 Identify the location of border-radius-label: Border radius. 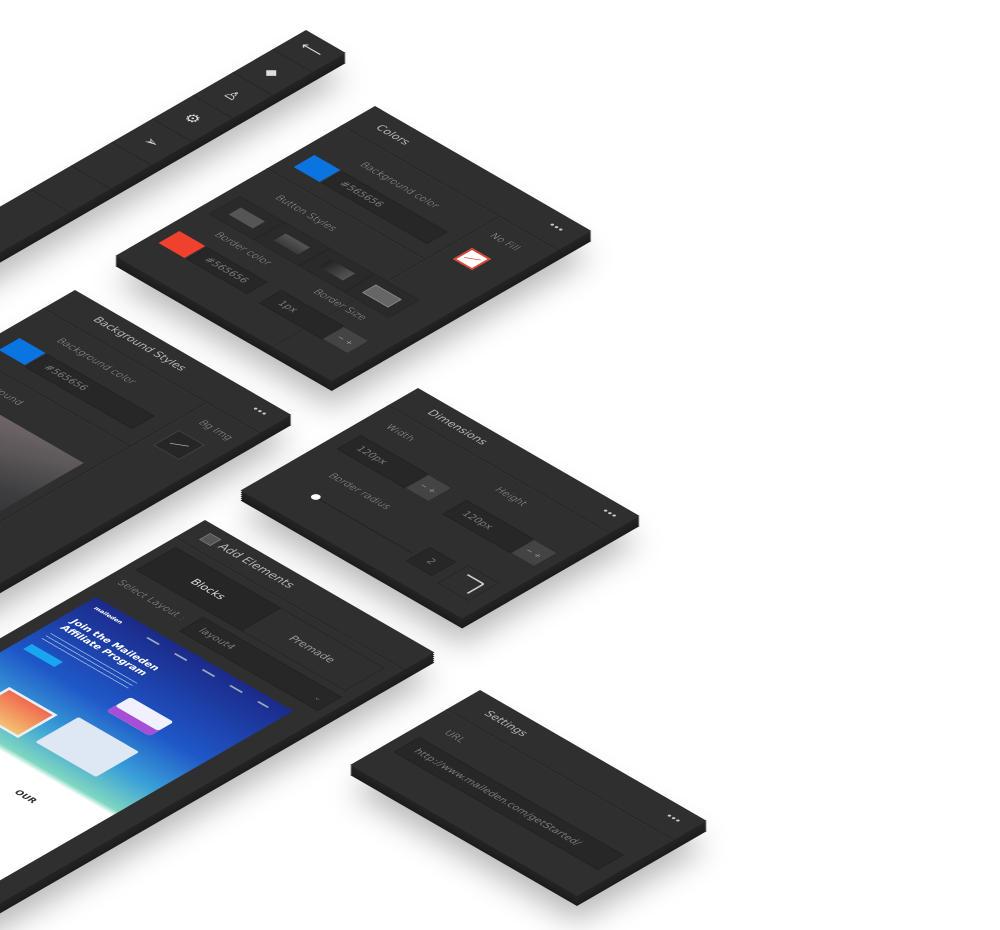
(359, 492).